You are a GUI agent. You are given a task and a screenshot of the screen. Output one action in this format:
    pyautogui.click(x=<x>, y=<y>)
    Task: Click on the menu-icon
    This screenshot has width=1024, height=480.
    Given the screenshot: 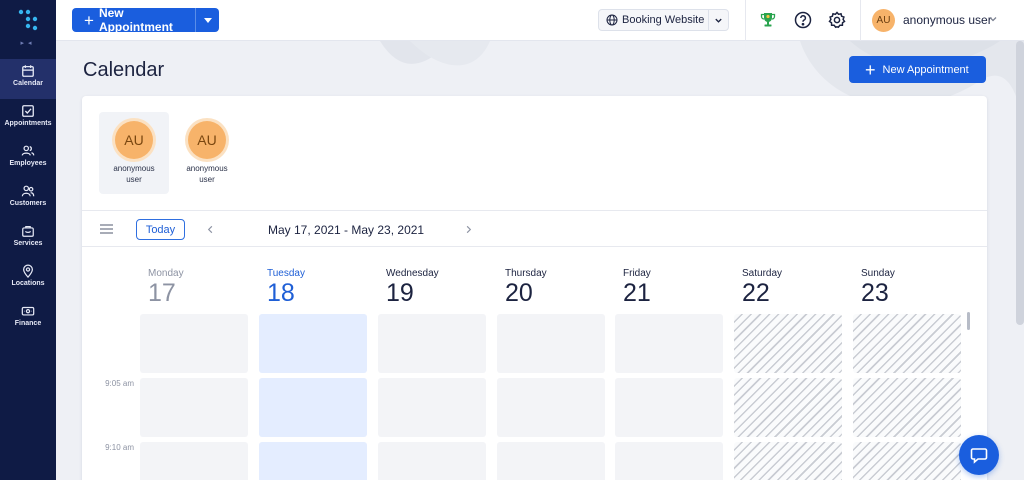 What is the action you would take?
    pyautogui.click(x=106, y=229)
    